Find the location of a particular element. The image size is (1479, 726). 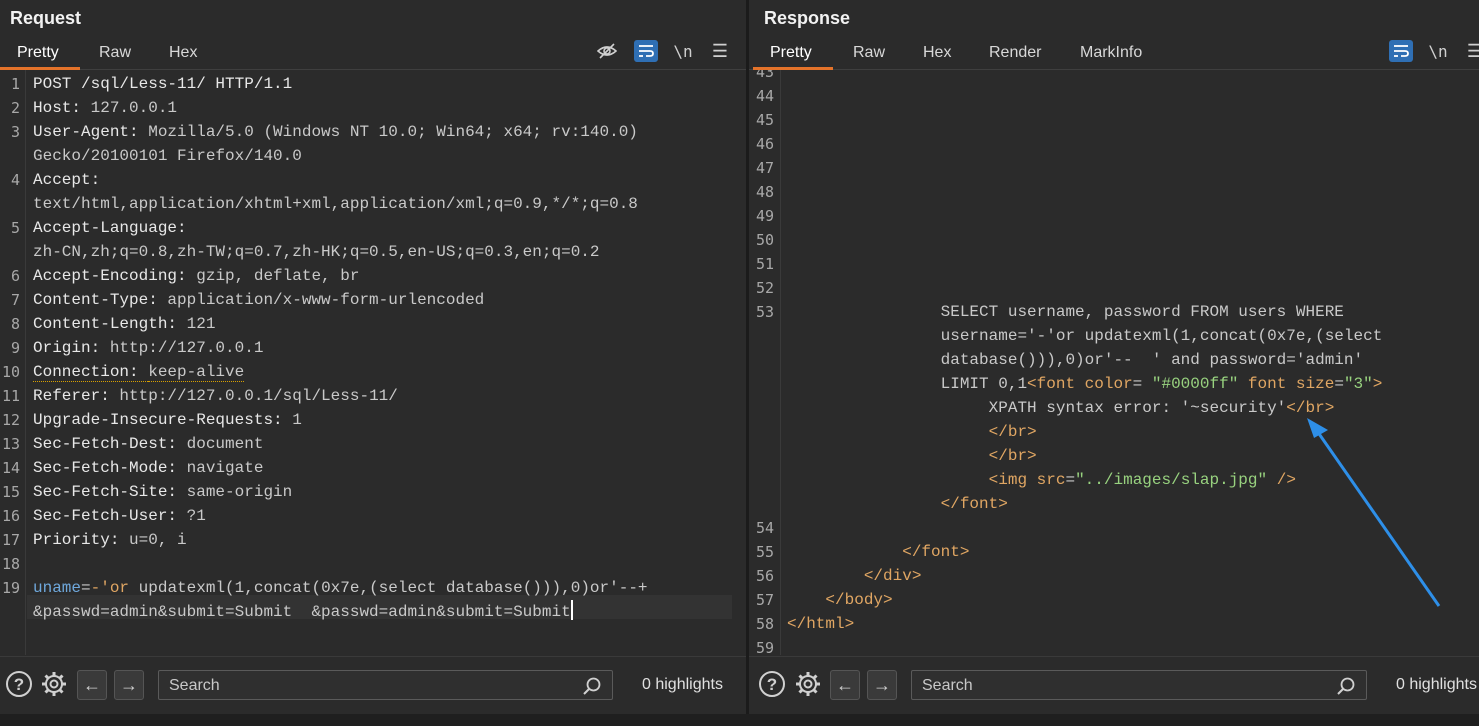

code-token: Sec-Fetch-Site: is located at coordinates (110, 492).